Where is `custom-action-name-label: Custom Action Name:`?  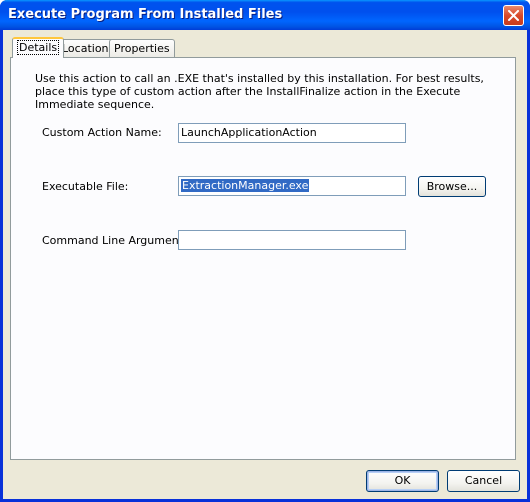
custom-action-name-label: Custom Action Name: is located at coordinates (102, 132).